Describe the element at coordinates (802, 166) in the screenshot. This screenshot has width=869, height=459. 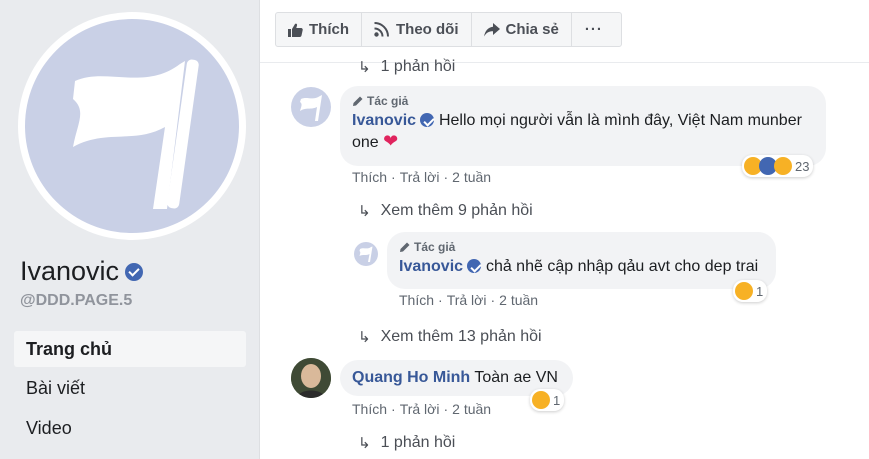
I see `reaction-count: 23` at that location.